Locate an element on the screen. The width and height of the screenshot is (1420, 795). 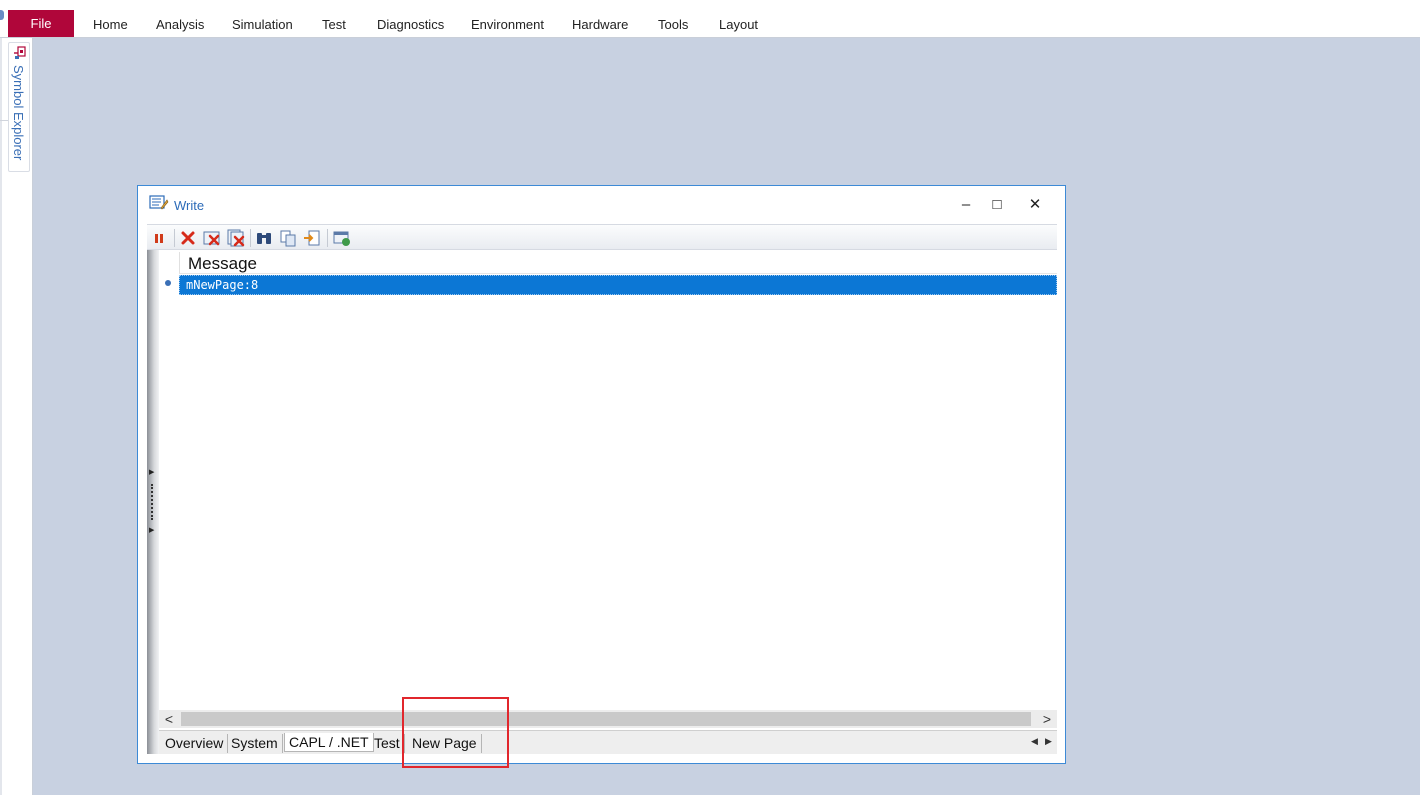
menu-layout: Layout is located at coordinates (738, 24).